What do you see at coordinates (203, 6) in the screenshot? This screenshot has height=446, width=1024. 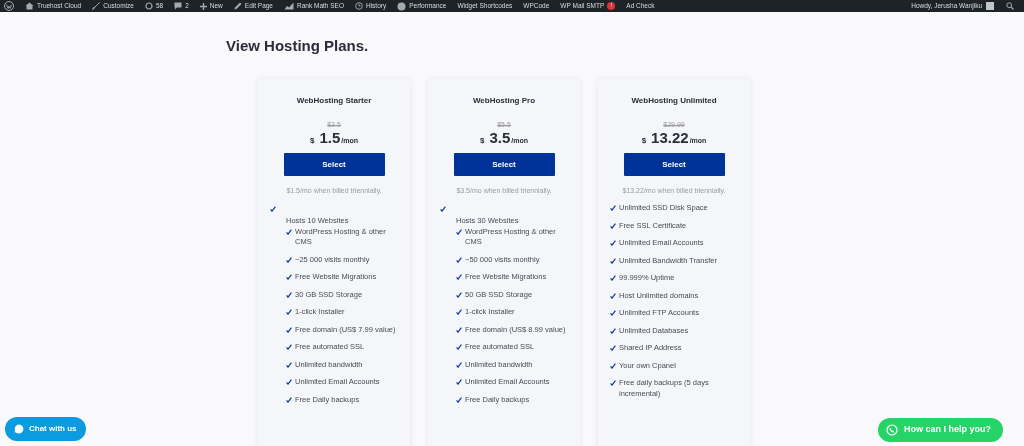 I see `plus-icon` at bounding box center [203, 6].